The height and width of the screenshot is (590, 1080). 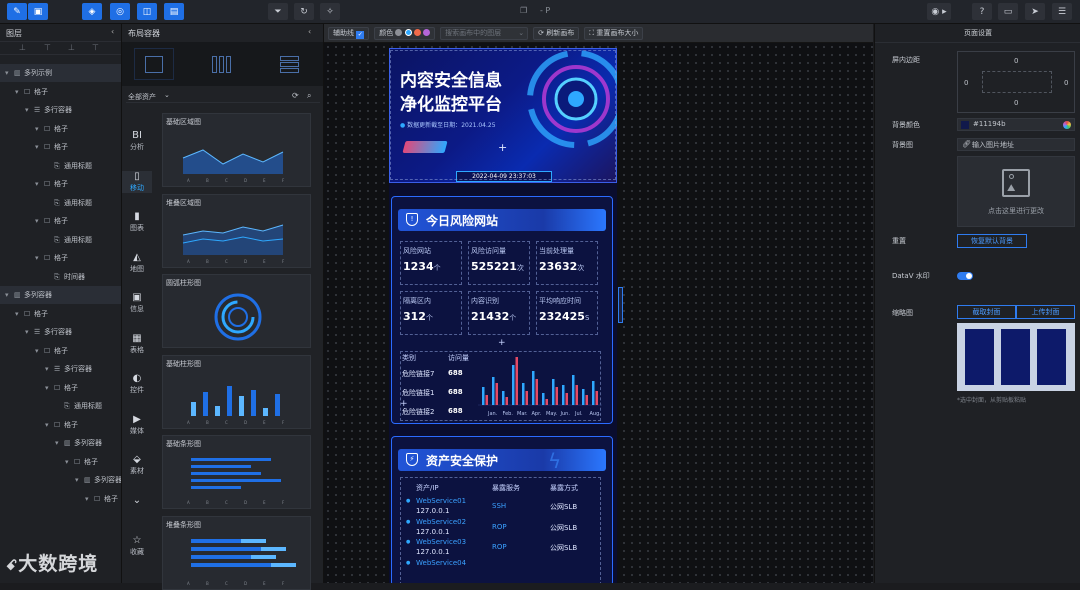 I want to click on toolbox-toggle-icon: ▤, so click(x=174, y=11).